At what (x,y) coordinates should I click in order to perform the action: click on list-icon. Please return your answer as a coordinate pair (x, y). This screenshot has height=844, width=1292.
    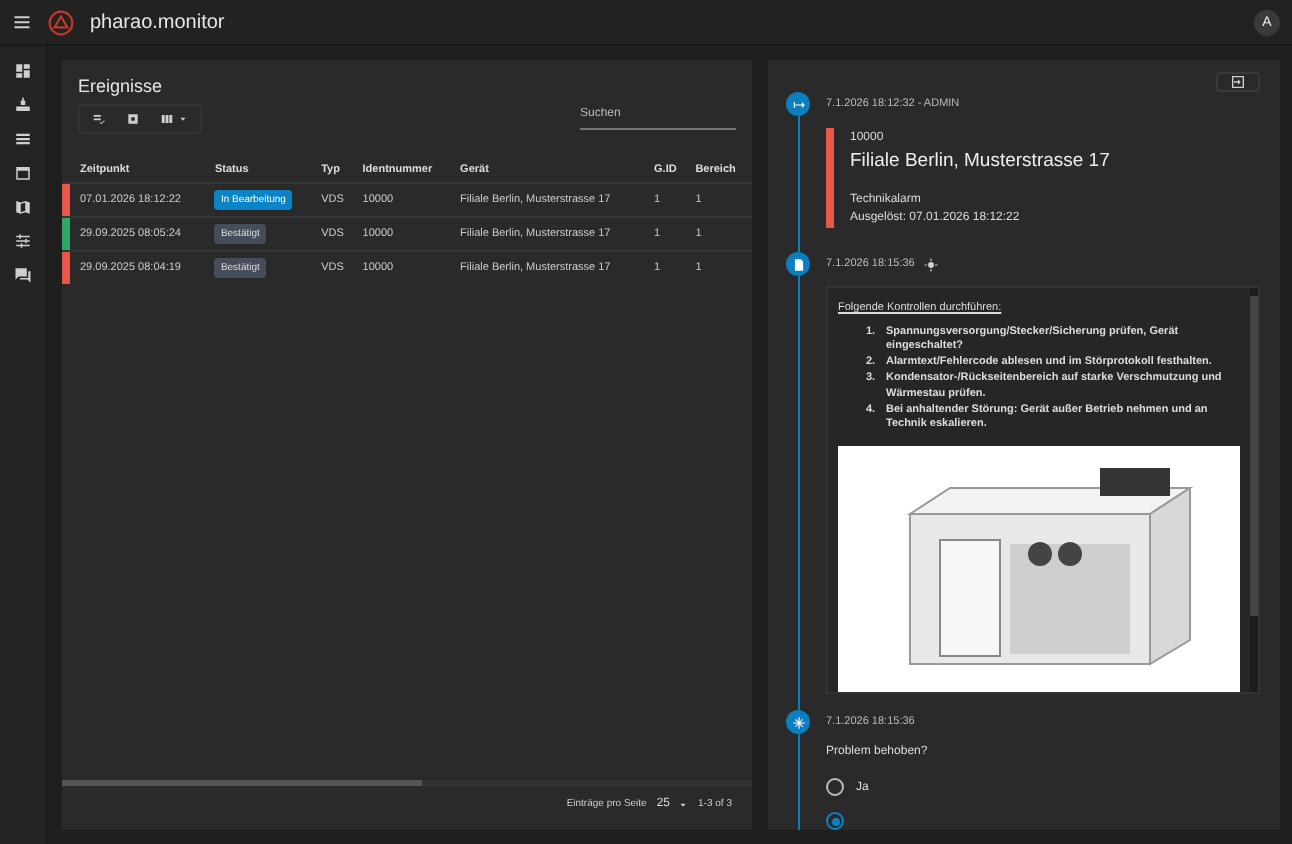
    Looking at the image, I should click on (23, 139).